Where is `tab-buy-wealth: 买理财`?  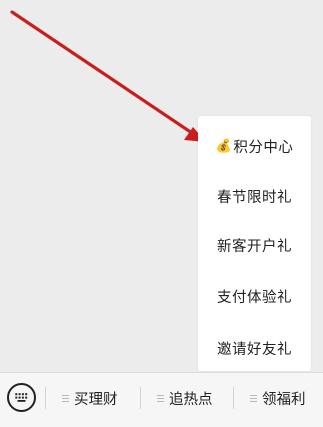 tab-buy-wealth: 买理财 is located at coordinates (90, 398).